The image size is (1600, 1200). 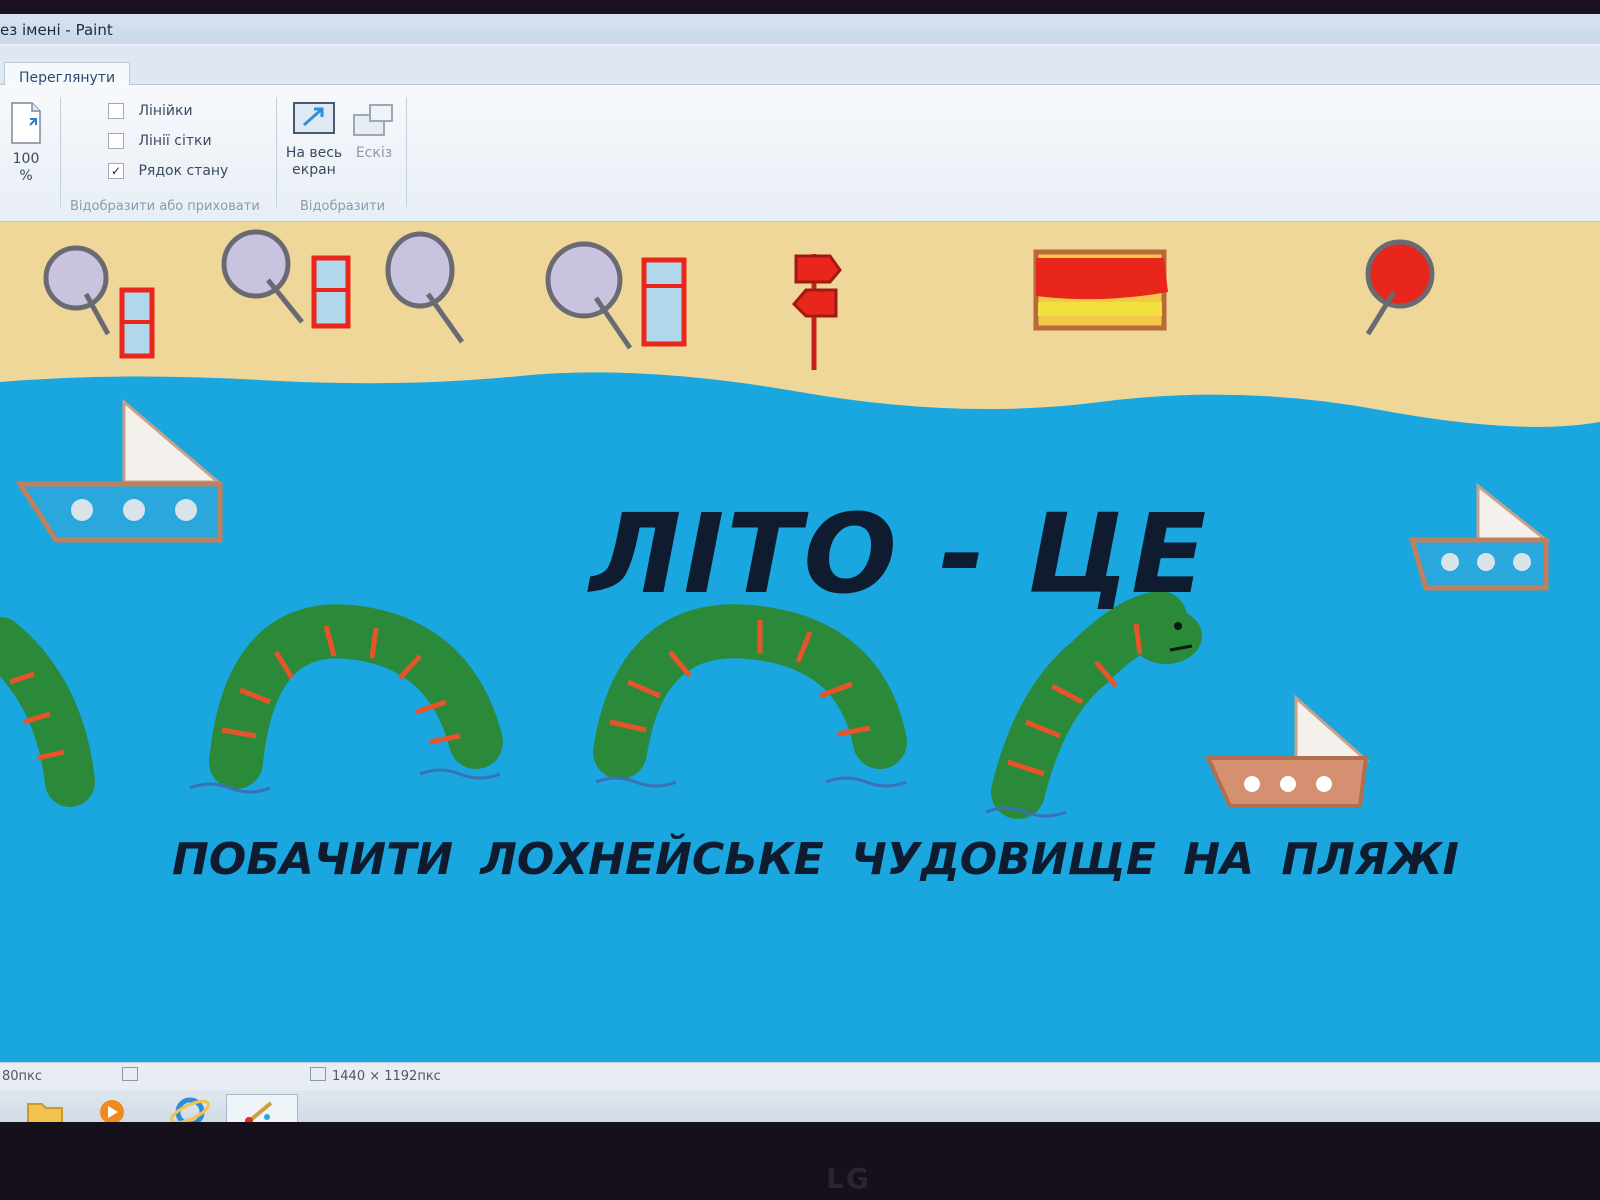 What do you see at coordinates (130, 1074) in the screenshot?
I see `selection-icon` at bounding box center [130, 1074].